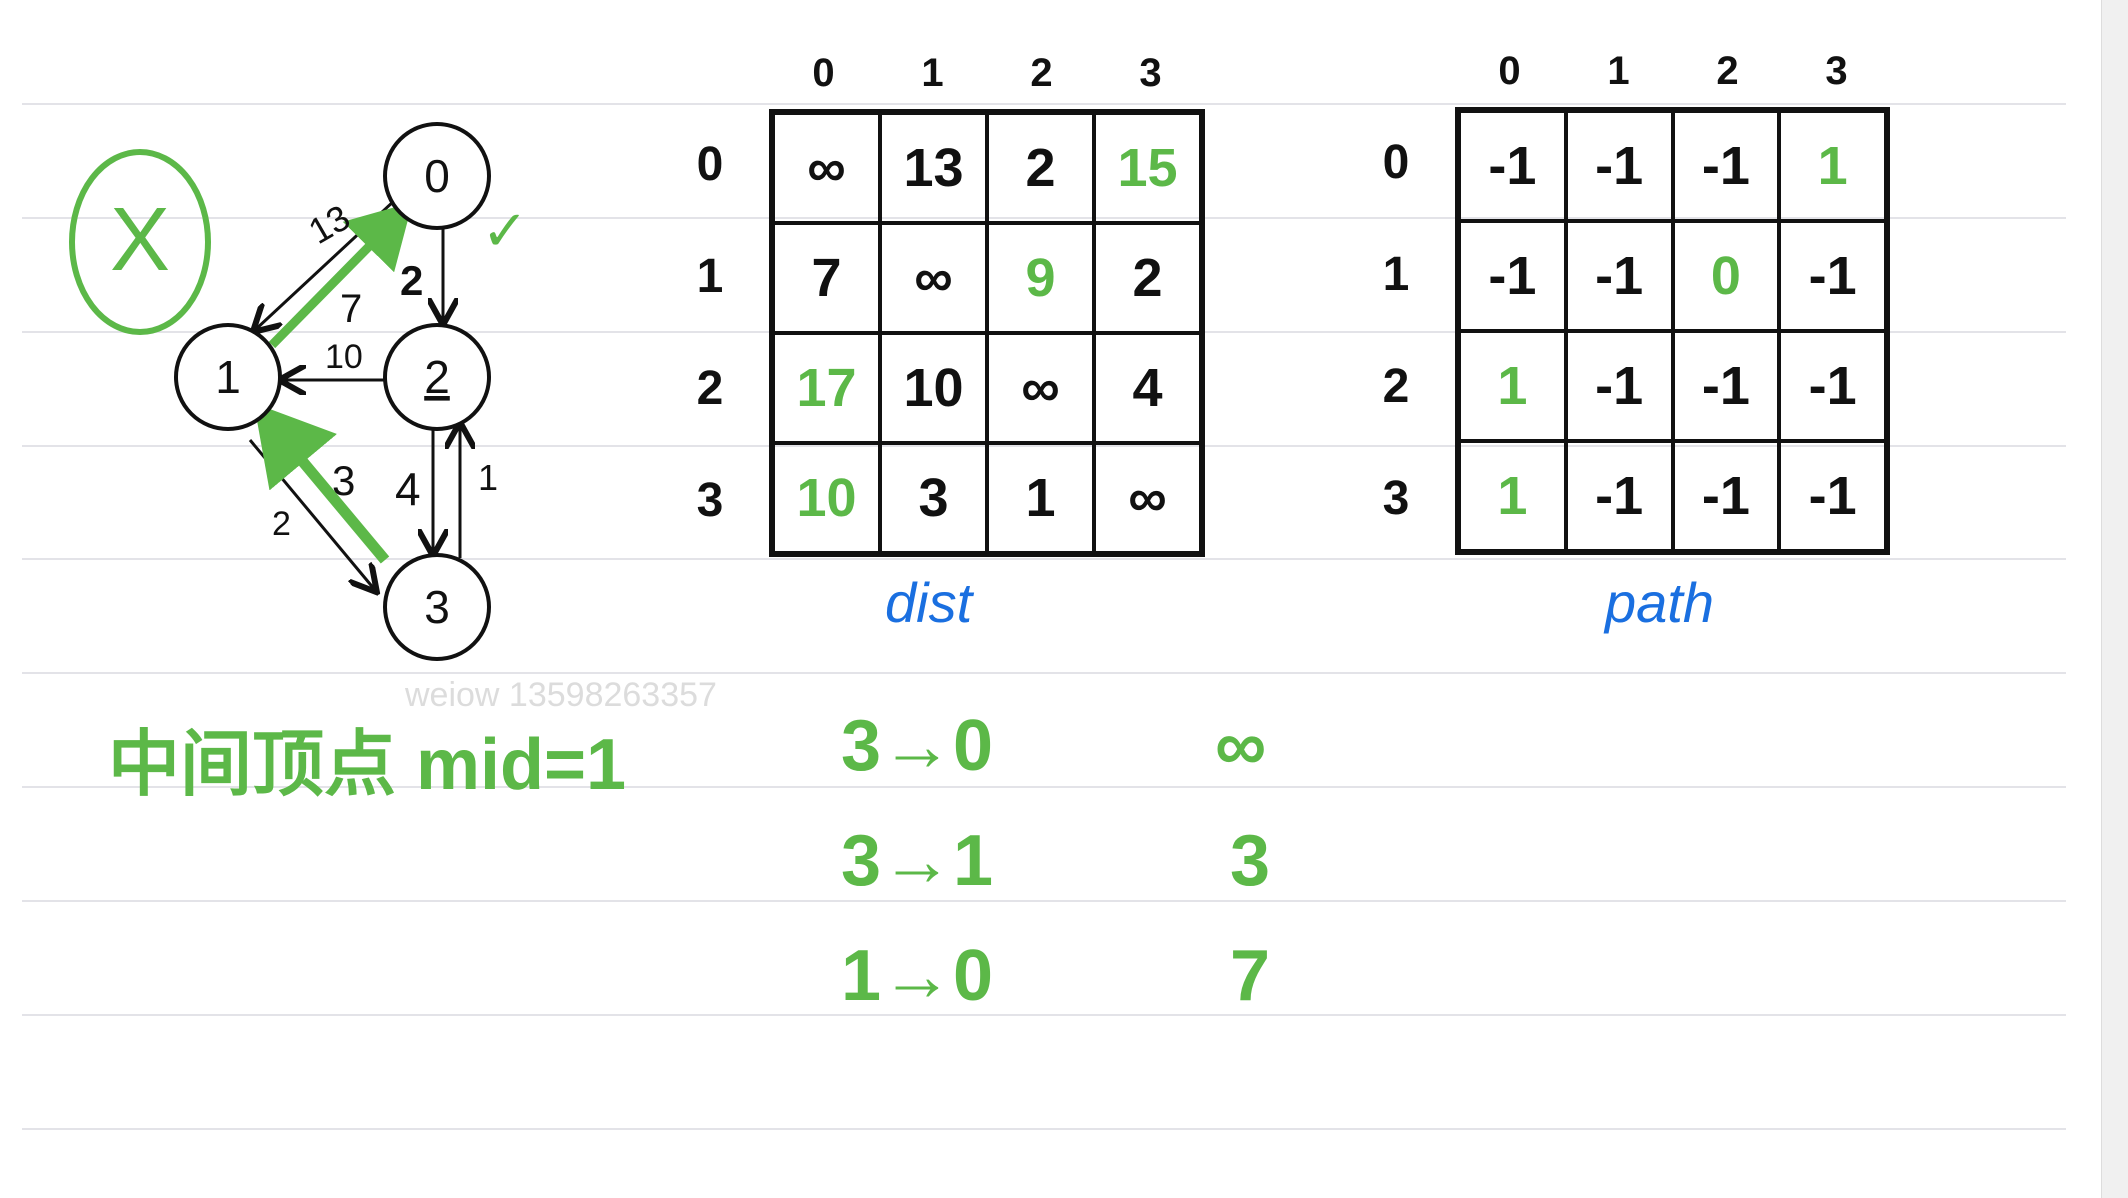 The width and height of the screenshot is (2128, 1198). I want to click on dist-cell: 17, so click(826, 388).